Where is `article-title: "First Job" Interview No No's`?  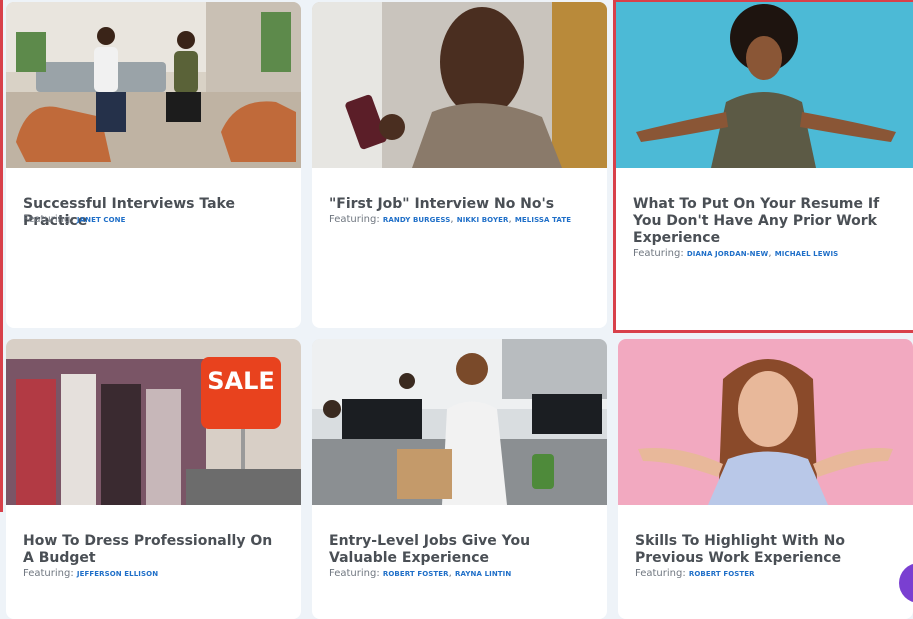 article-title: "First Job" Interview No No's is located at coordinates (461, 204).